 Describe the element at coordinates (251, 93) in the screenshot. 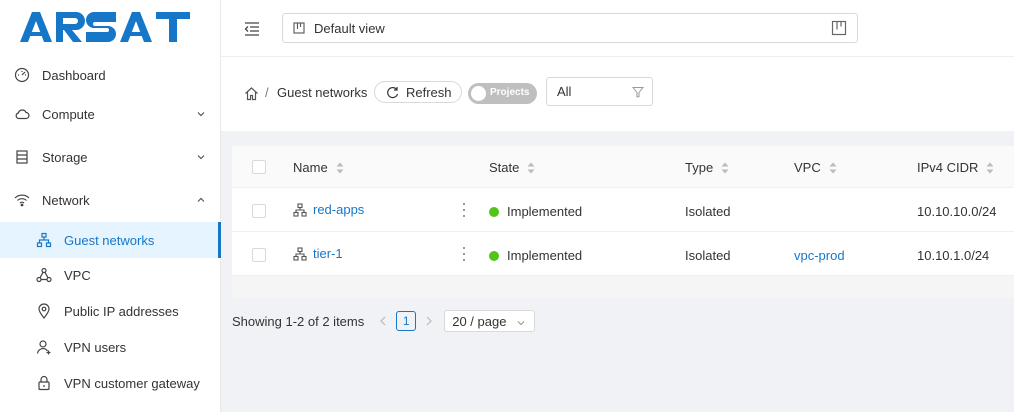

I see `home-icon` at that location.